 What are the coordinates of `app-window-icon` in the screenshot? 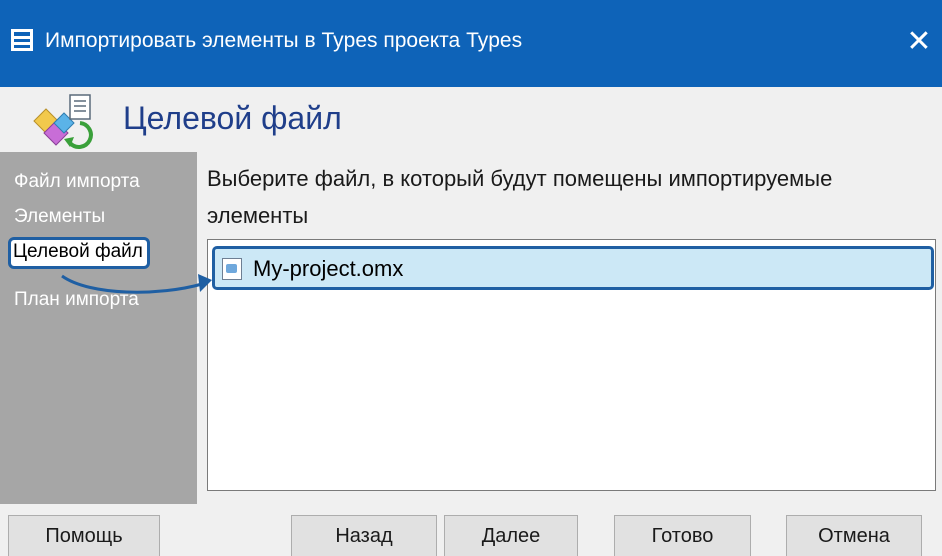 It's located at (22, 40).